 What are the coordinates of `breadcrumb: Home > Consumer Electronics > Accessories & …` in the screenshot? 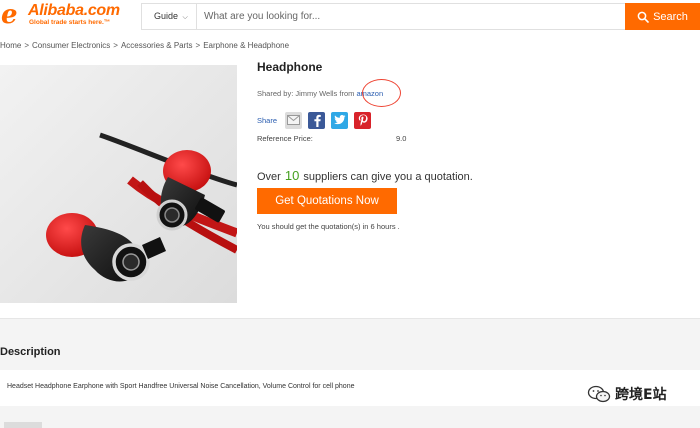 It's located at (144, 45).